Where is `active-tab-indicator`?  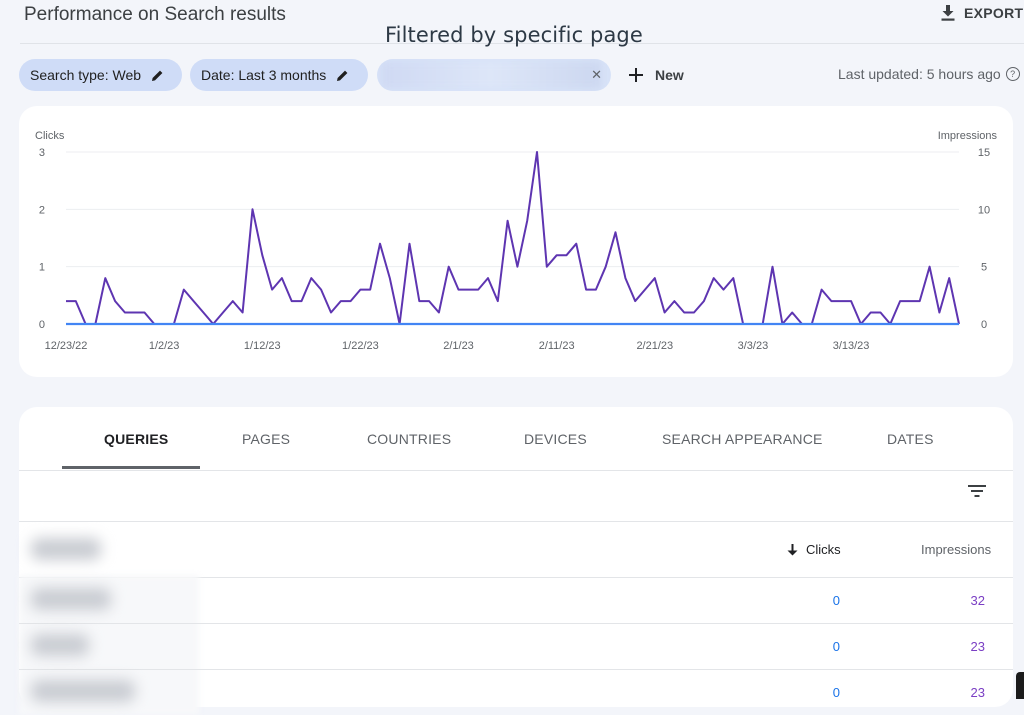
active-tab-indicator is located at coordinates (131, 467).